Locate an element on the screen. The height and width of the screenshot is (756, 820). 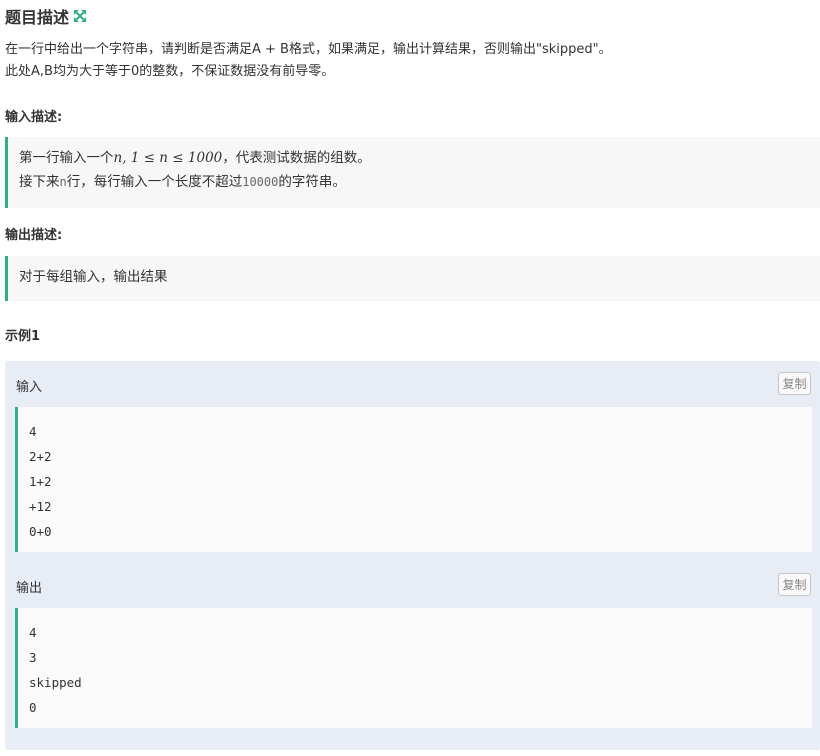
input-desc-line1-prefix: 第一行输入一个 is located at coordinates (66, 158).